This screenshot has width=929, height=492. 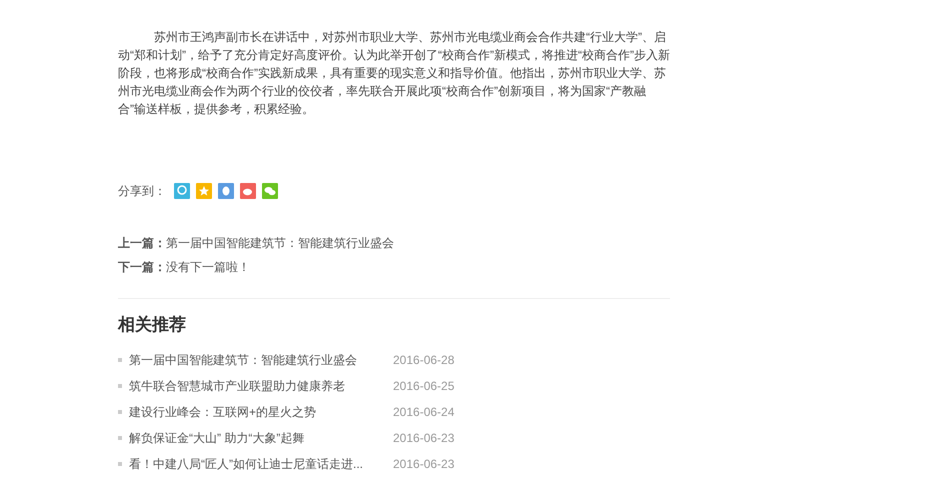 I want to click on circle-logo-icon, so click(x=182, y=191).